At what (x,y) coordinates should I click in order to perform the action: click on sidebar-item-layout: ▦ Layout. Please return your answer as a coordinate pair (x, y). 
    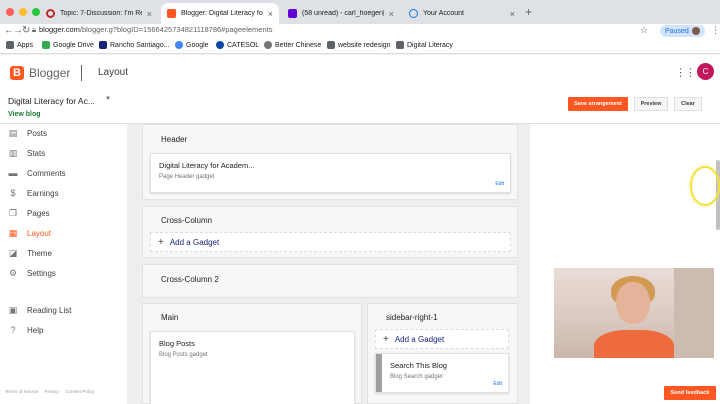
    Looking at the image, I should click on (29, 233).